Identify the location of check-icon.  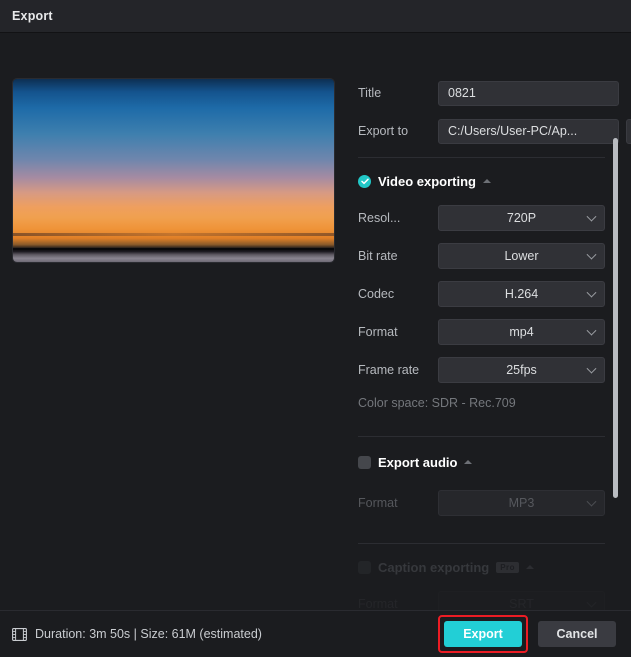
(364, 181).